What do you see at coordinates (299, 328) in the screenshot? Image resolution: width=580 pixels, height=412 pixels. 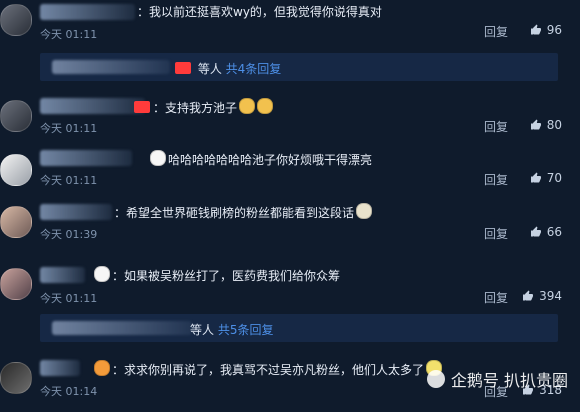 I see `reply-summary-bar: 等人 共5条回复` at bounding box center [299, 328].